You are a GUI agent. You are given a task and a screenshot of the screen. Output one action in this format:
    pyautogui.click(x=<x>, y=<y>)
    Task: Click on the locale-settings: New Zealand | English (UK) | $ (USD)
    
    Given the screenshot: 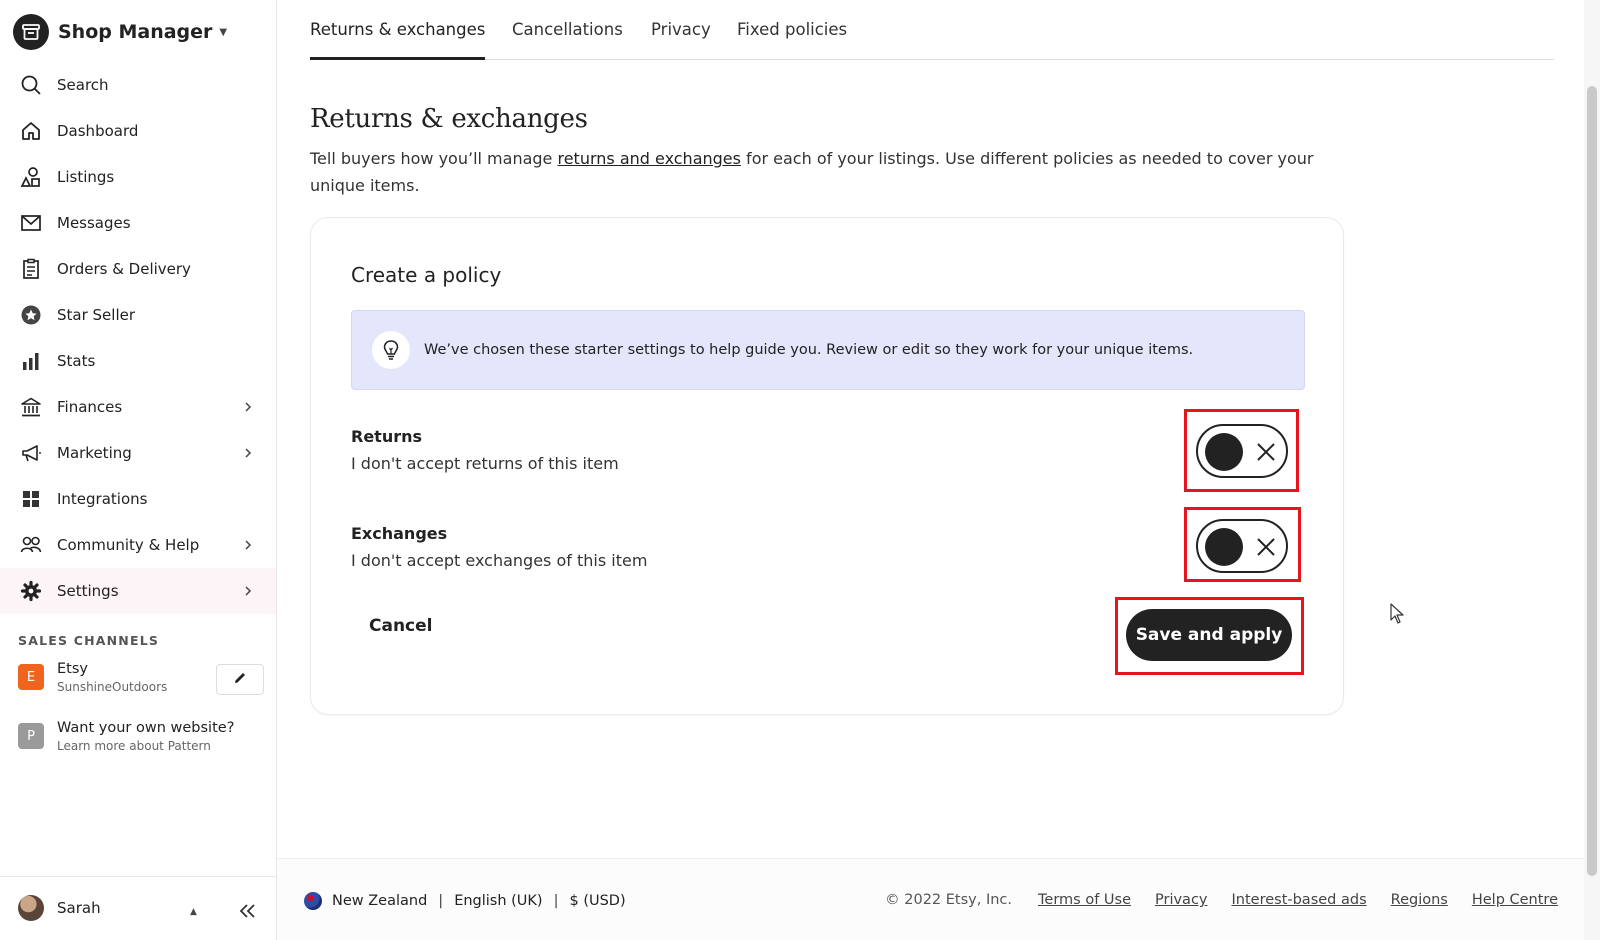 What is the action you would take?
    pyautogui.click(x=465, y=901)
    